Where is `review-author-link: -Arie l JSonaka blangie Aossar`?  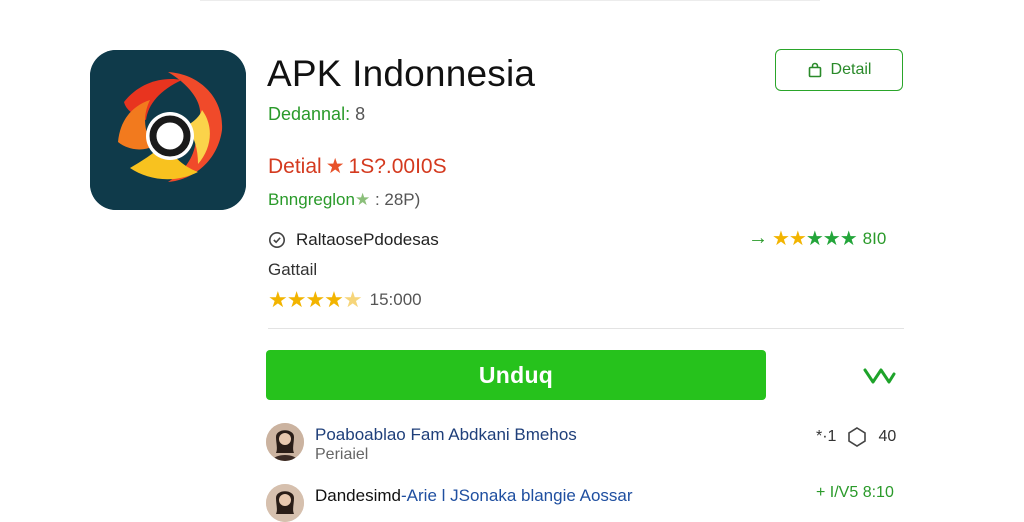
review-author-link: -Arie l JSonaka blangie Aossar is located at coordinates (517, 495).